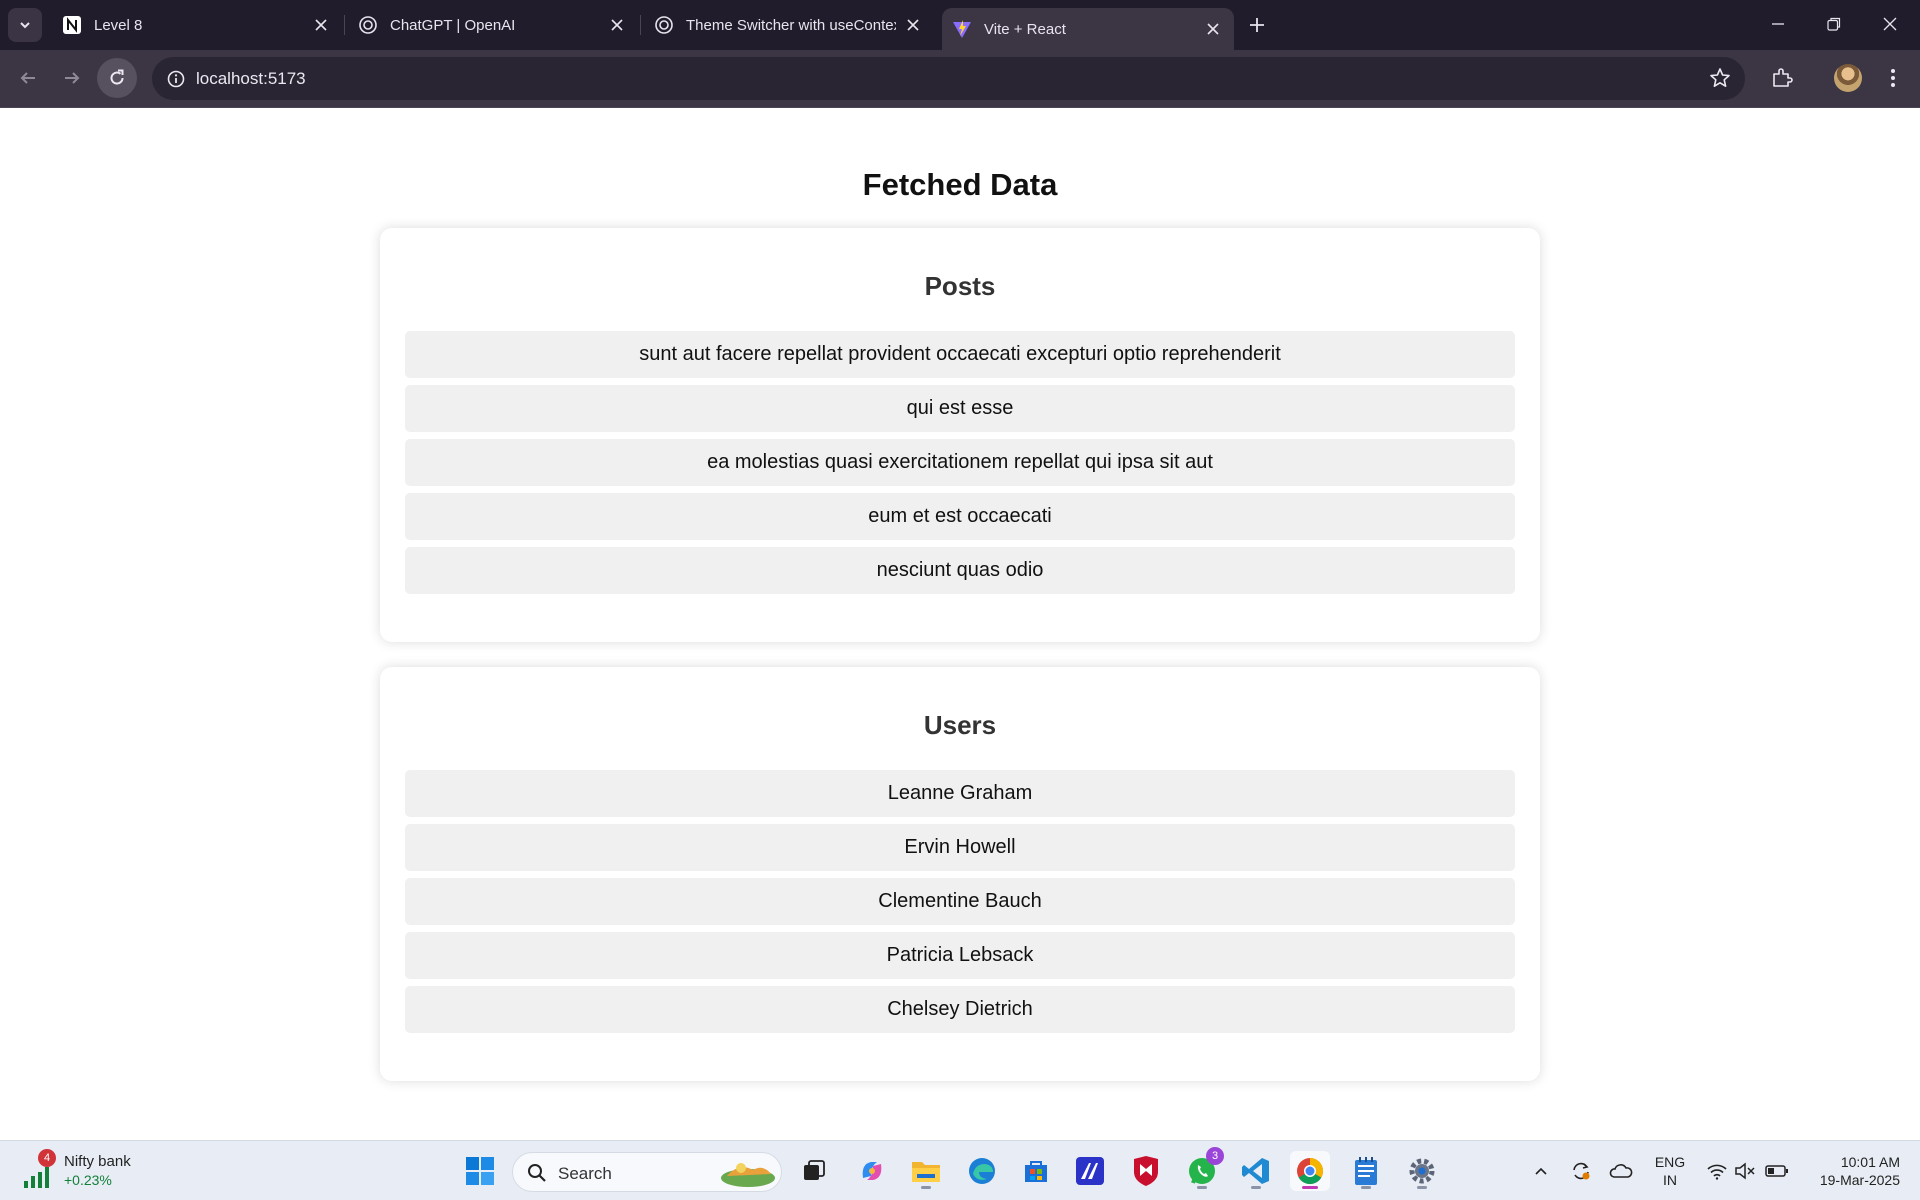 The image size is (1920, 1200). I want to click on tab-title: Vite + React, so click(1025, 29).